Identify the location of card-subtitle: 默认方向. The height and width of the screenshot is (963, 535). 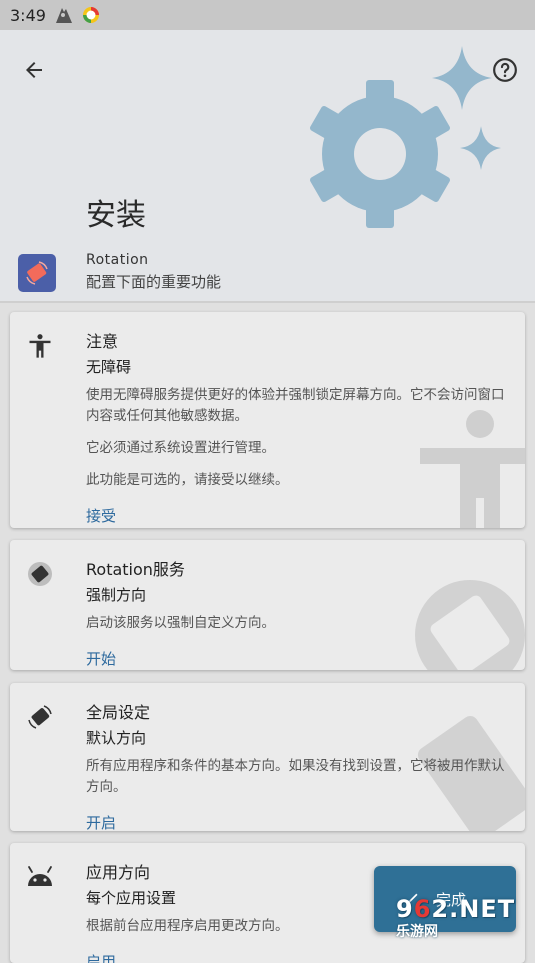
(116, 738).